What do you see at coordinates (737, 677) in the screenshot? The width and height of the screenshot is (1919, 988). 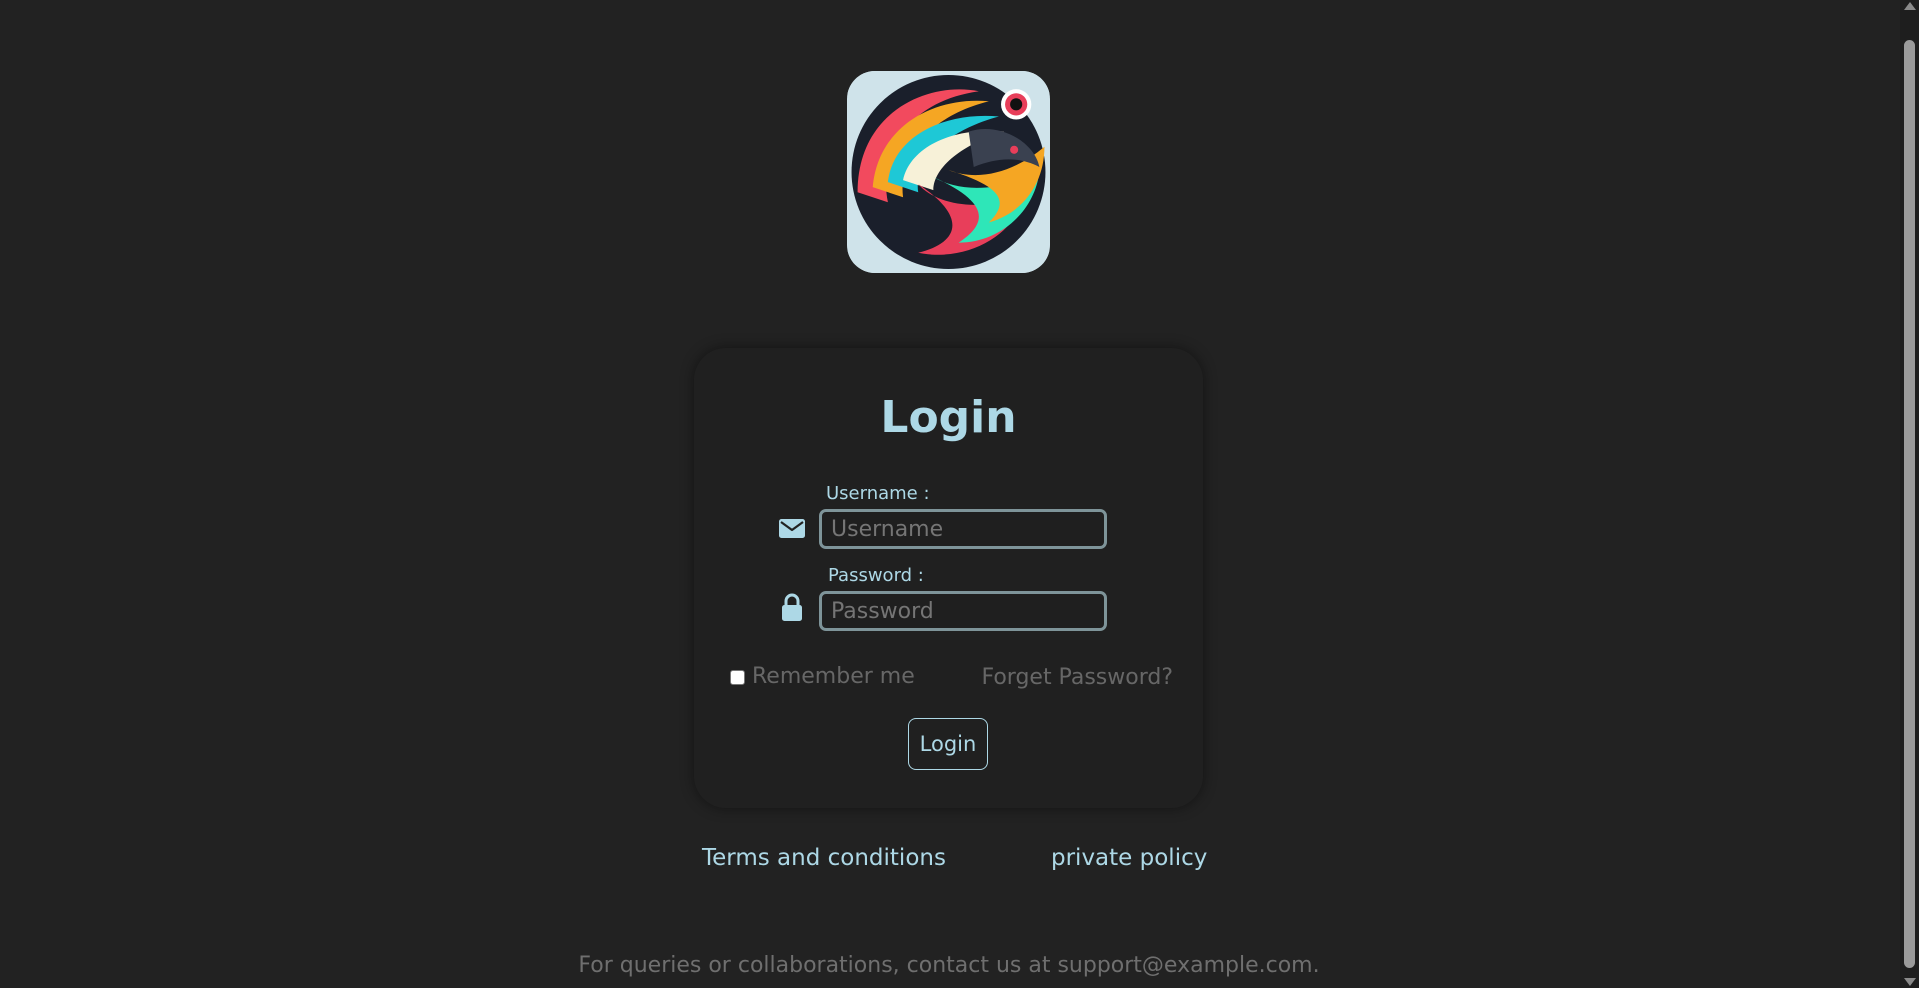 I see `remember-checkbox` at bounding box center [737, 677].